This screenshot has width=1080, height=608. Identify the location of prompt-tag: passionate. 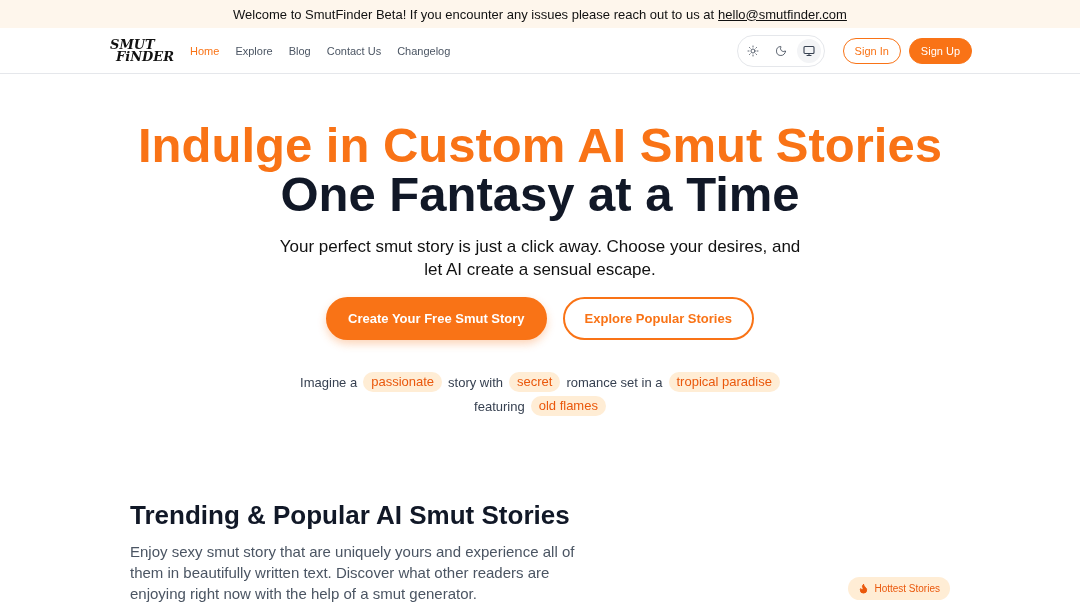
(403, 382).